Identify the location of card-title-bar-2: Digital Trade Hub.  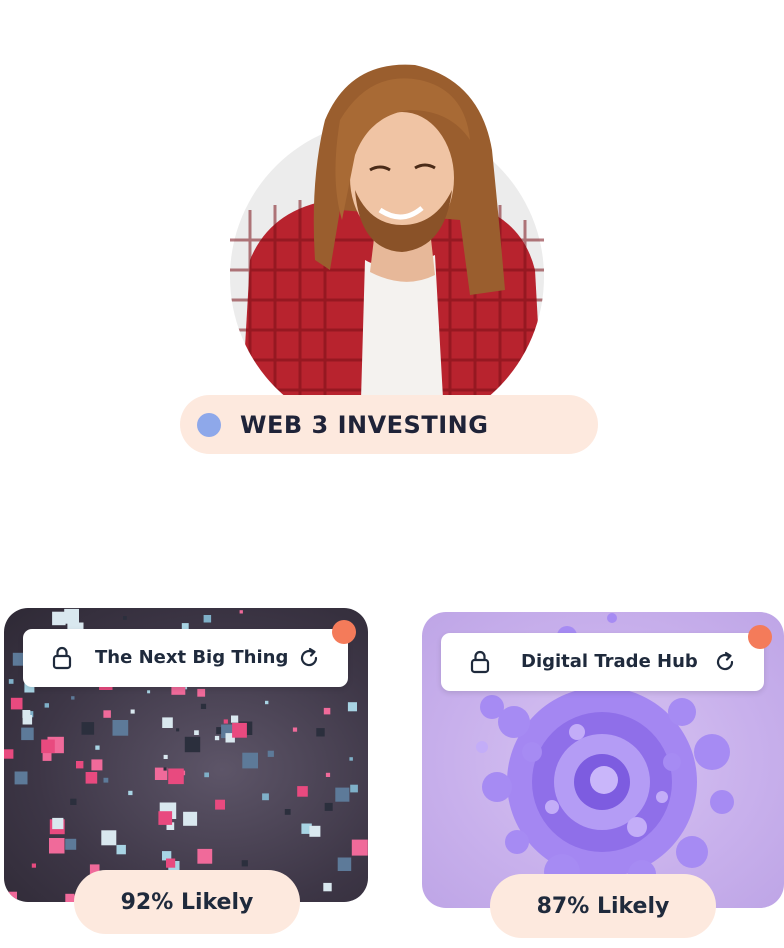
(602, 662).